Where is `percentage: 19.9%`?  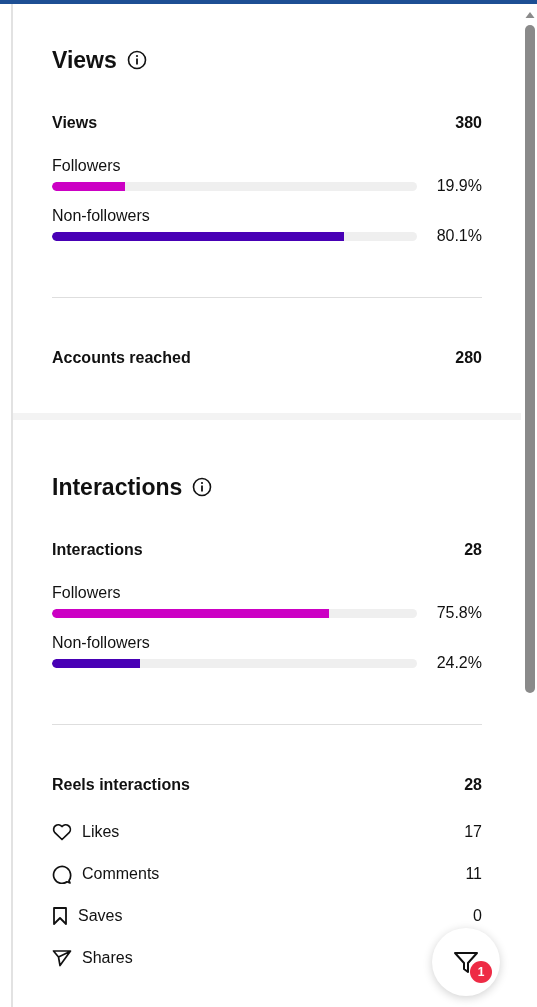 percentage: 19.9% is located at coordinates (459, 186).